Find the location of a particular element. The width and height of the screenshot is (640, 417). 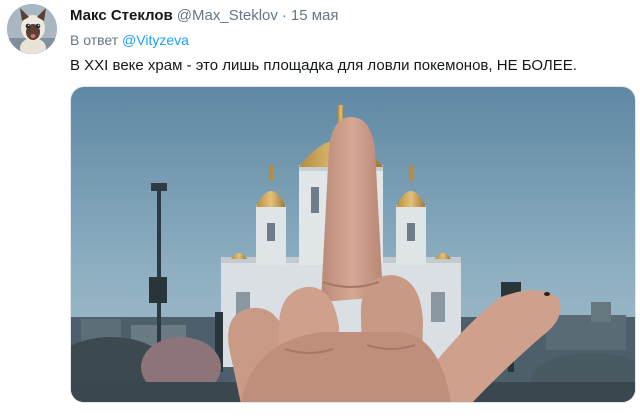

reply-context: В ответ @Vityzeva is located at coordinates (129, 40).